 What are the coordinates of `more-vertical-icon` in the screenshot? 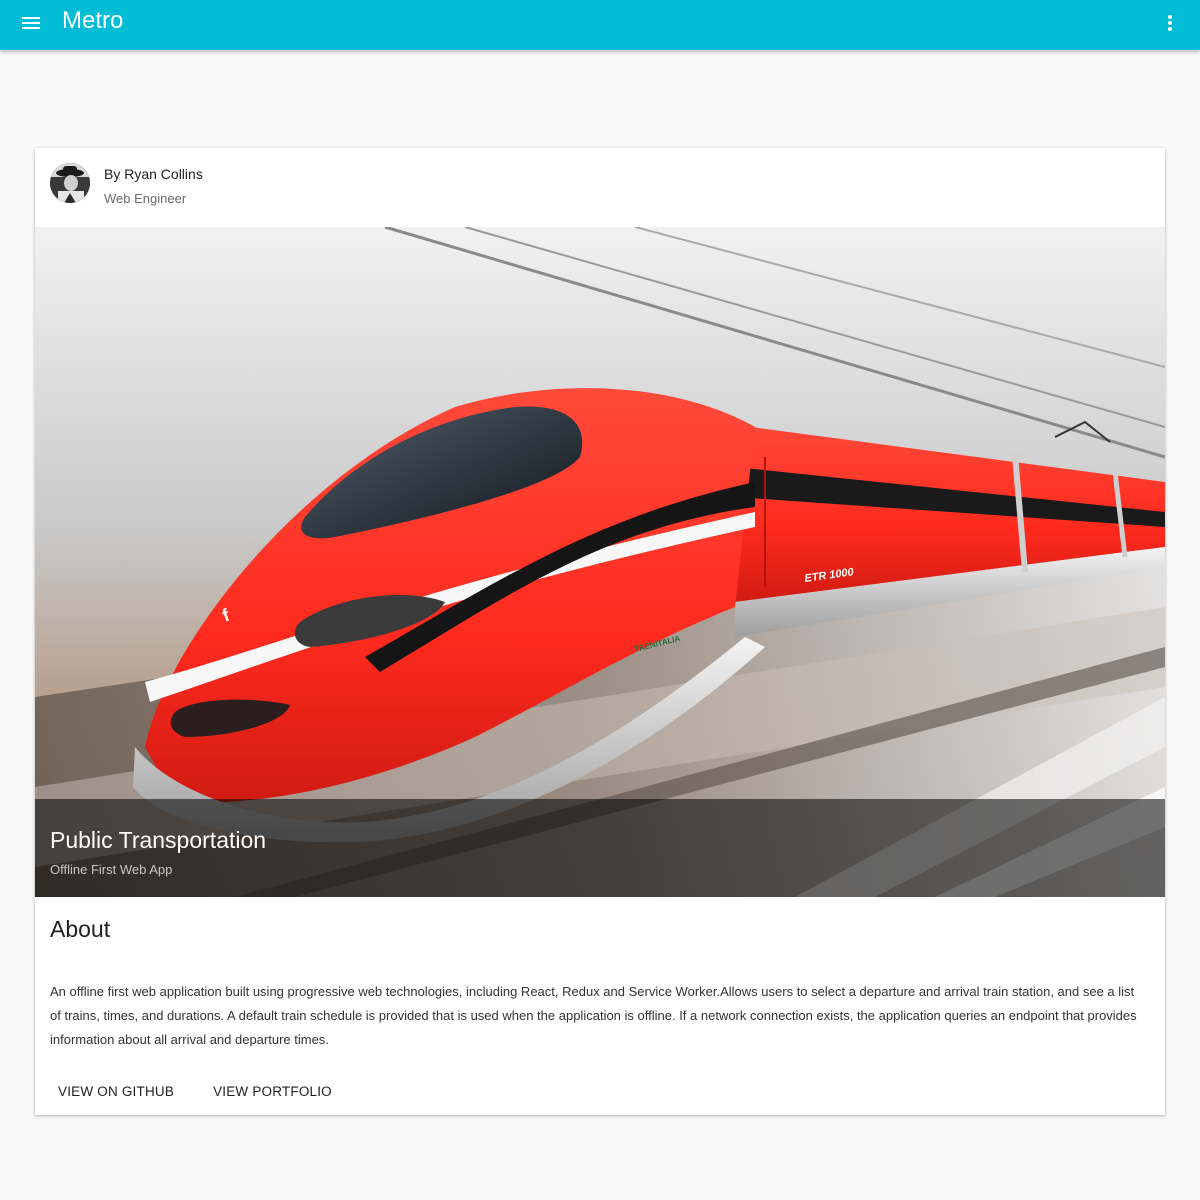 It's located at (1170, 23).